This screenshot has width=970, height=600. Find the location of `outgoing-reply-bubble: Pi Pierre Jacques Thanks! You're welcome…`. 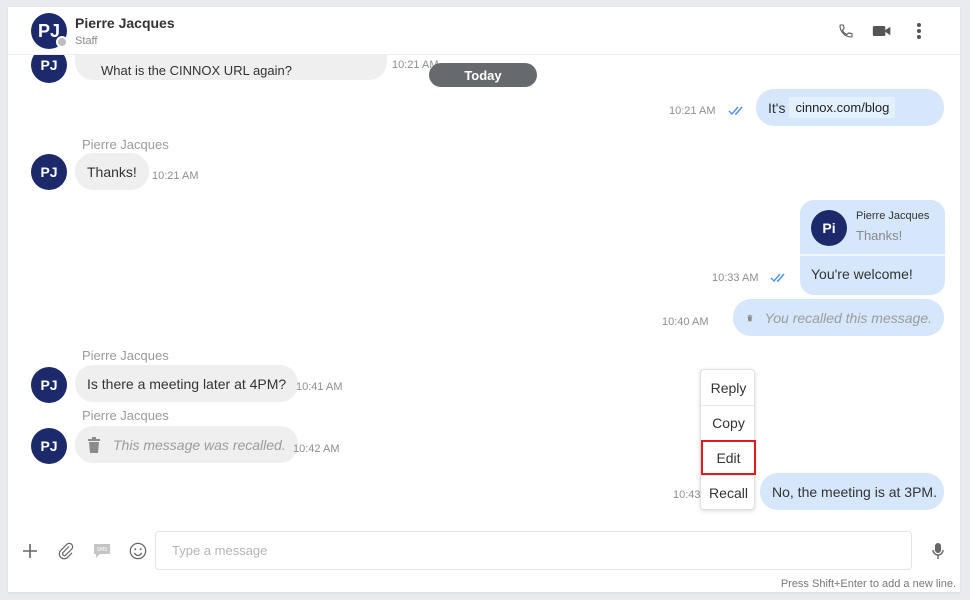

outgoing-reply-bubble: Pi Pierre Jacques Thanks! You're welcome… is located at coordinates (872, 247).